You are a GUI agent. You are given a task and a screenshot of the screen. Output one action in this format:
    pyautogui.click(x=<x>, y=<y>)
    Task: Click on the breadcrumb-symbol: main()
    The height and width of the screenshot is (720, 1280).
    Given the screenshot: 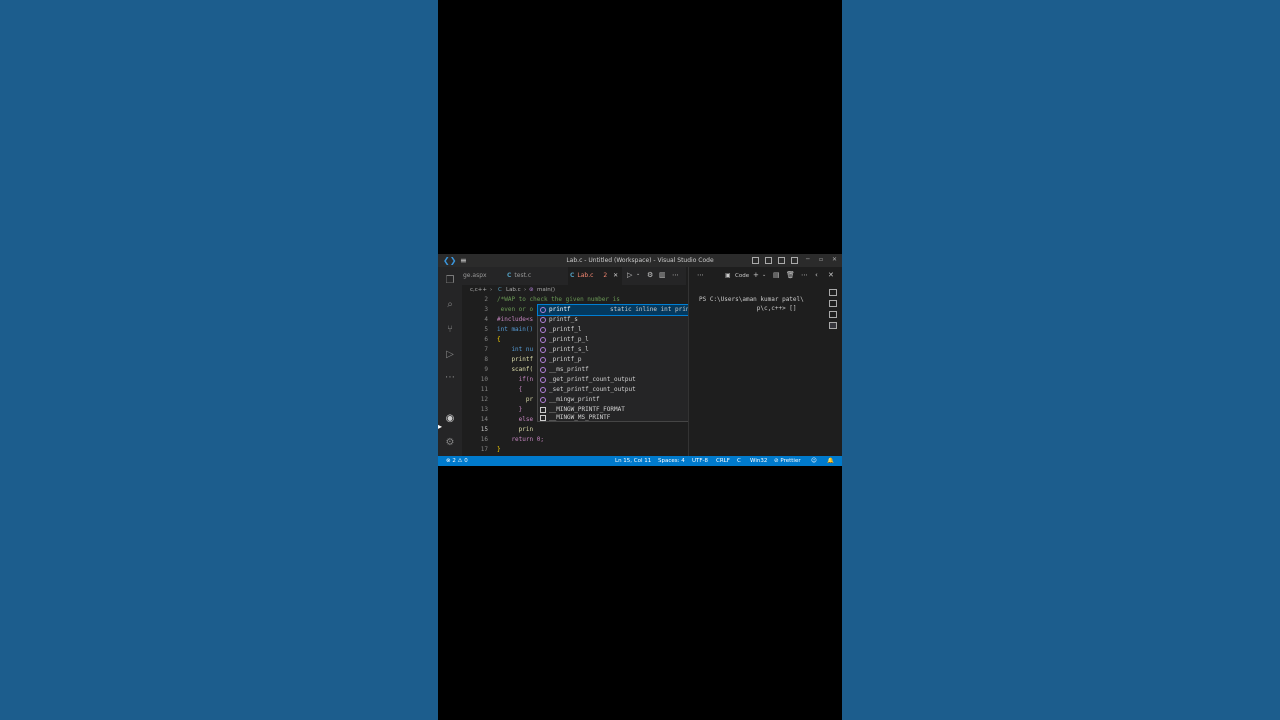 What is the action you would take?
    pyautogui.click(x=546, y=290)
    